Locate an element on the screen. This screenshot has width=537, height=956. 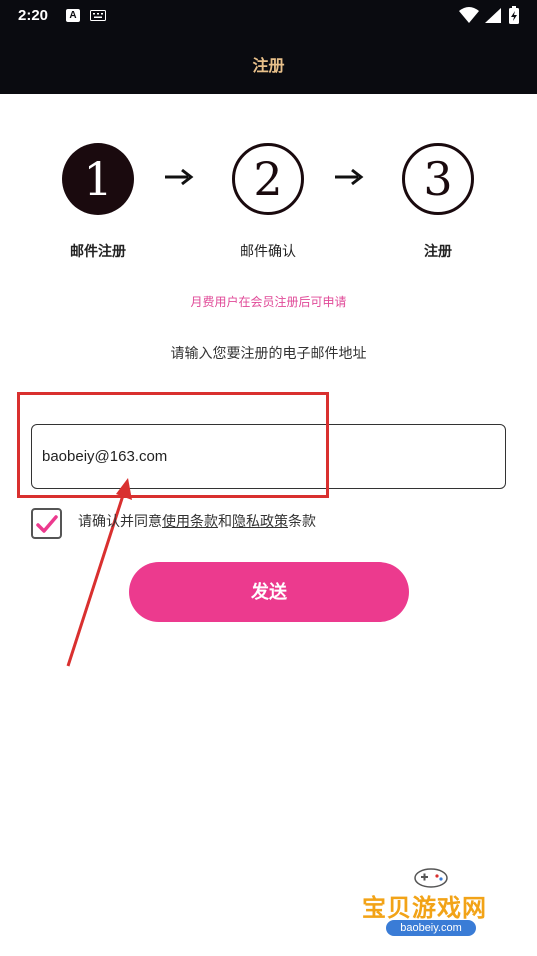
status-icons is located at coordinates (489, 15).